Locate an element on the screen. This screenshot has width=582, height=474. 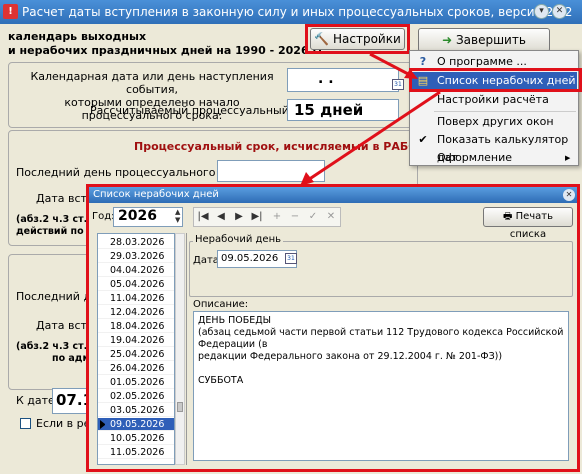
note-line-4: по адм is located at coordinates (71, 358).